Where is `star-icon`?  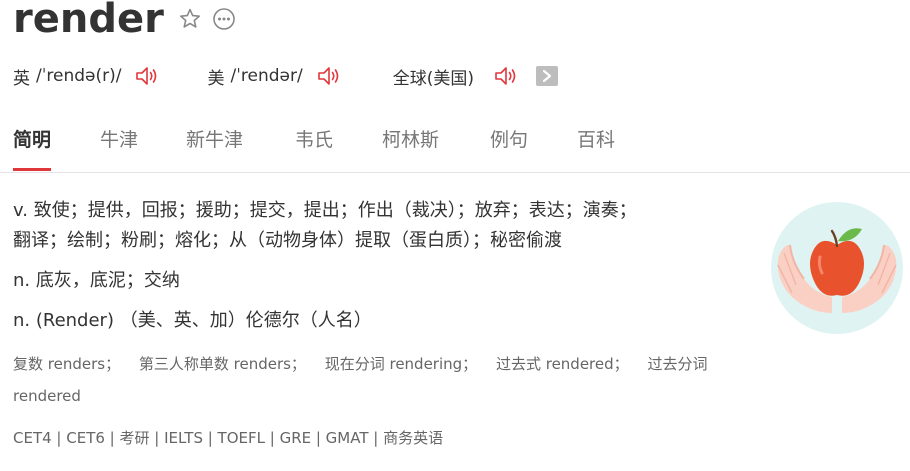 star-icon is located at coordinates (190, 19).